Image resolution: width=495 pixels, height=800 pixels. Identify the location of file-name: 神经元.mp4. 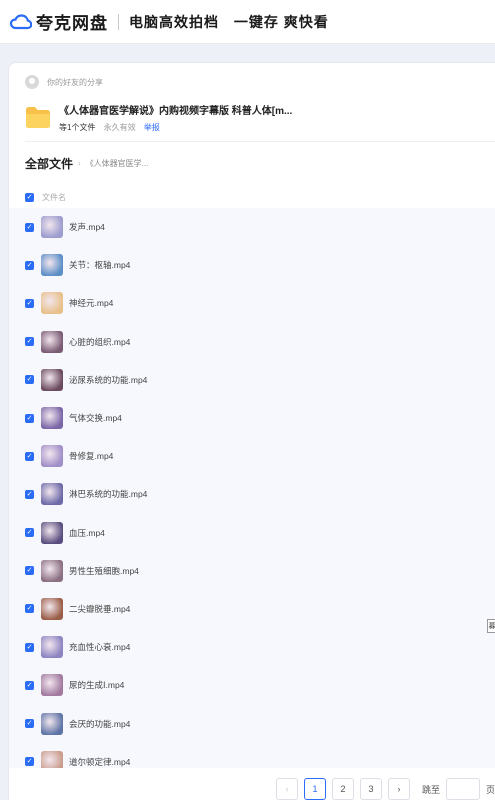
(91, 303).